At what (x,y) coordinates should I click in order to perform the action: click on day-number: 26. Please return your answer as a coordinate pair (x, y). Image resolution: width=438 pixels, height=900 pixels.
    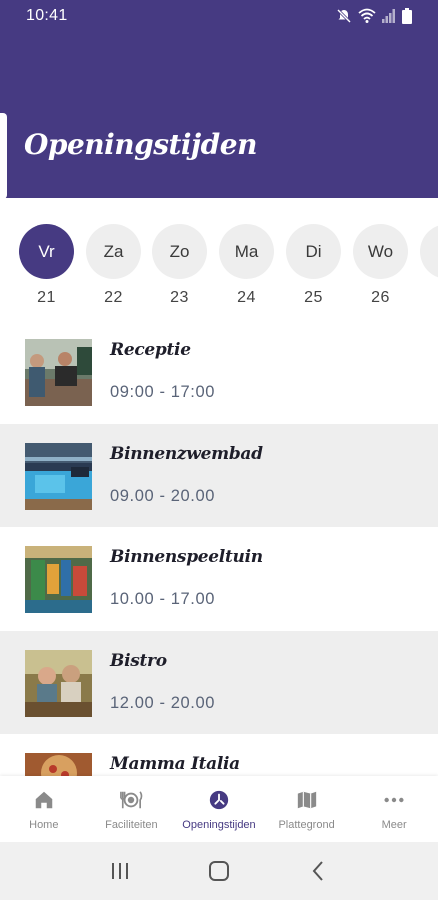
    Looking at the image, I should click on (380, 297).